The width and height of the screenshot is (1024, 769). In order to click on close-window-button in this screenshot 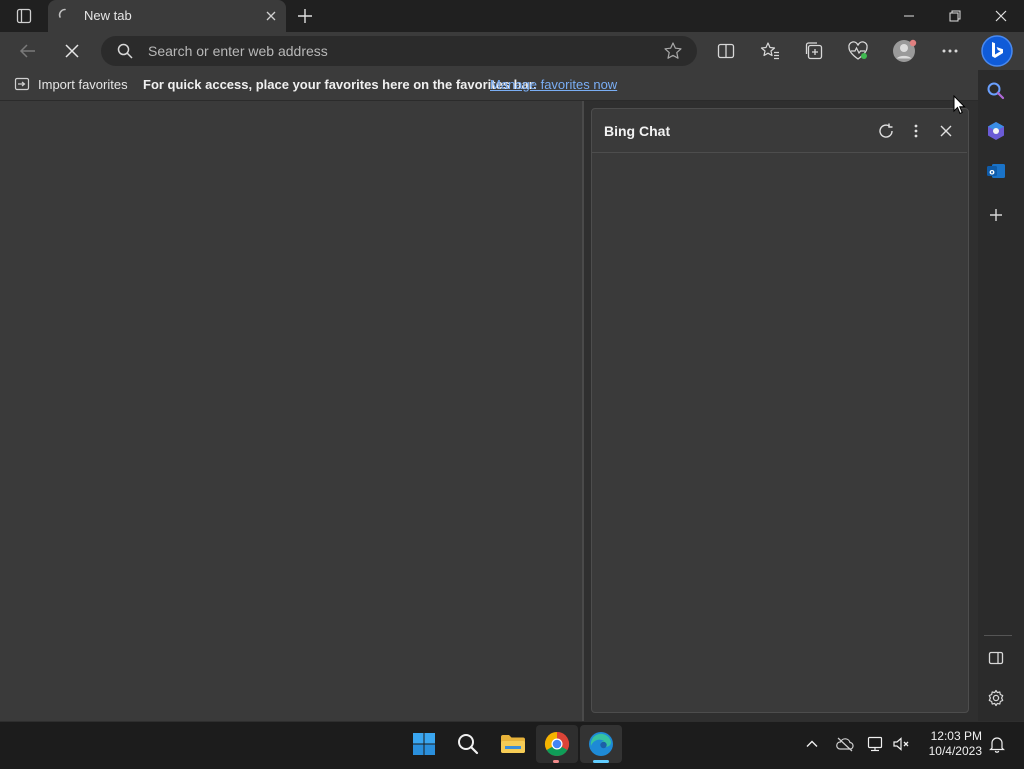, I will do `click(1001, 16)`.